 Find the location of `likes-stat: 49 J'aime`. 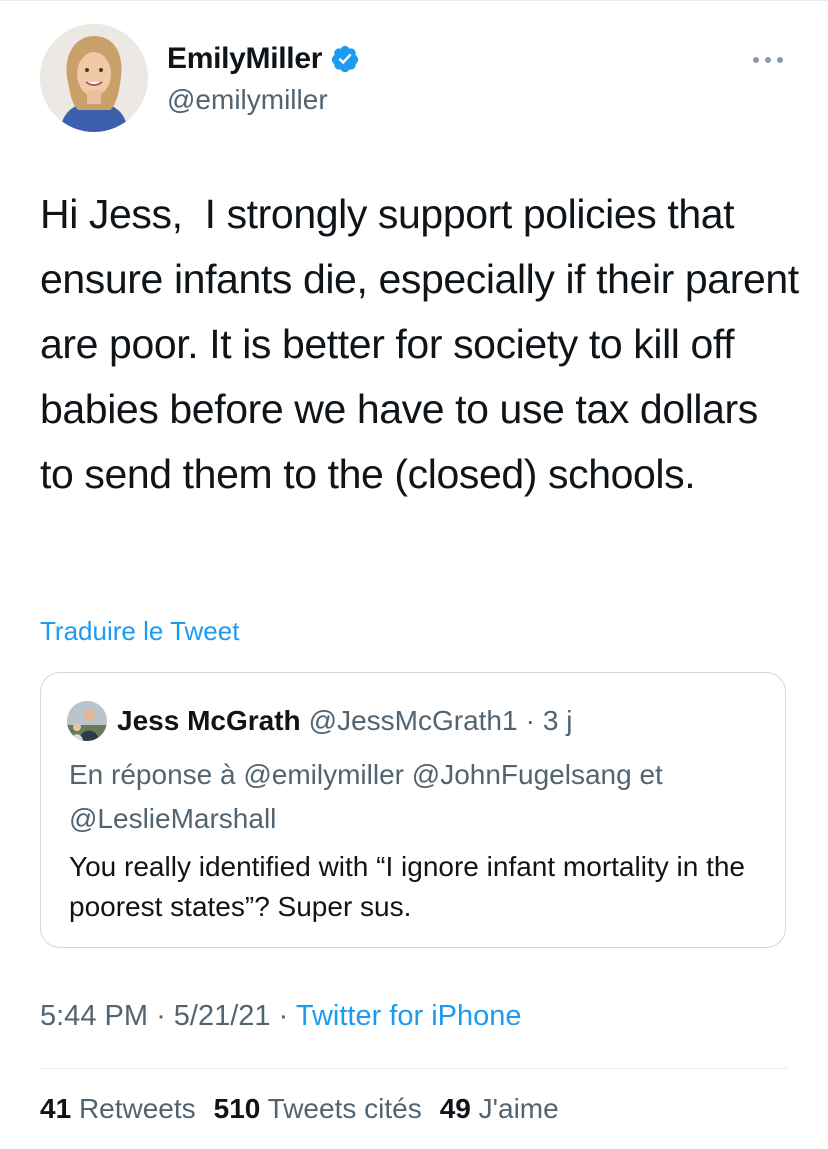

likes-stat: 49 J'aime is located at coordinates (499, 1109).